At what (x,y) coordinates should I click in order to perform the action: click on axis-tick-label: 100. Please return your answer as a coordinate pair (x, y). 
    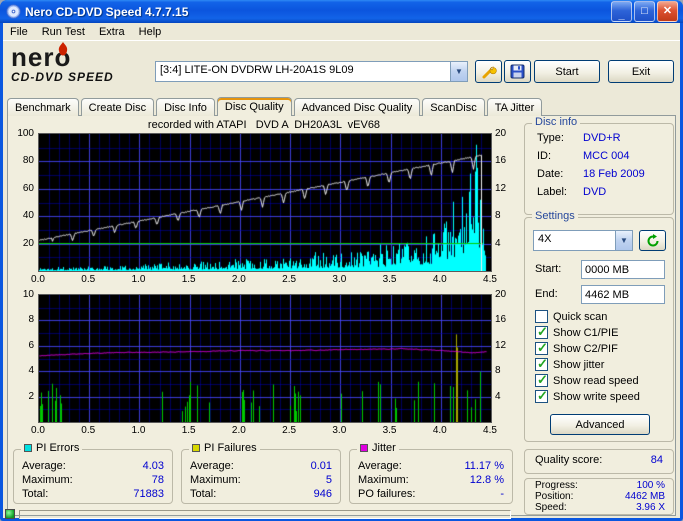
    Looking at the image, I should click on (25, 133).